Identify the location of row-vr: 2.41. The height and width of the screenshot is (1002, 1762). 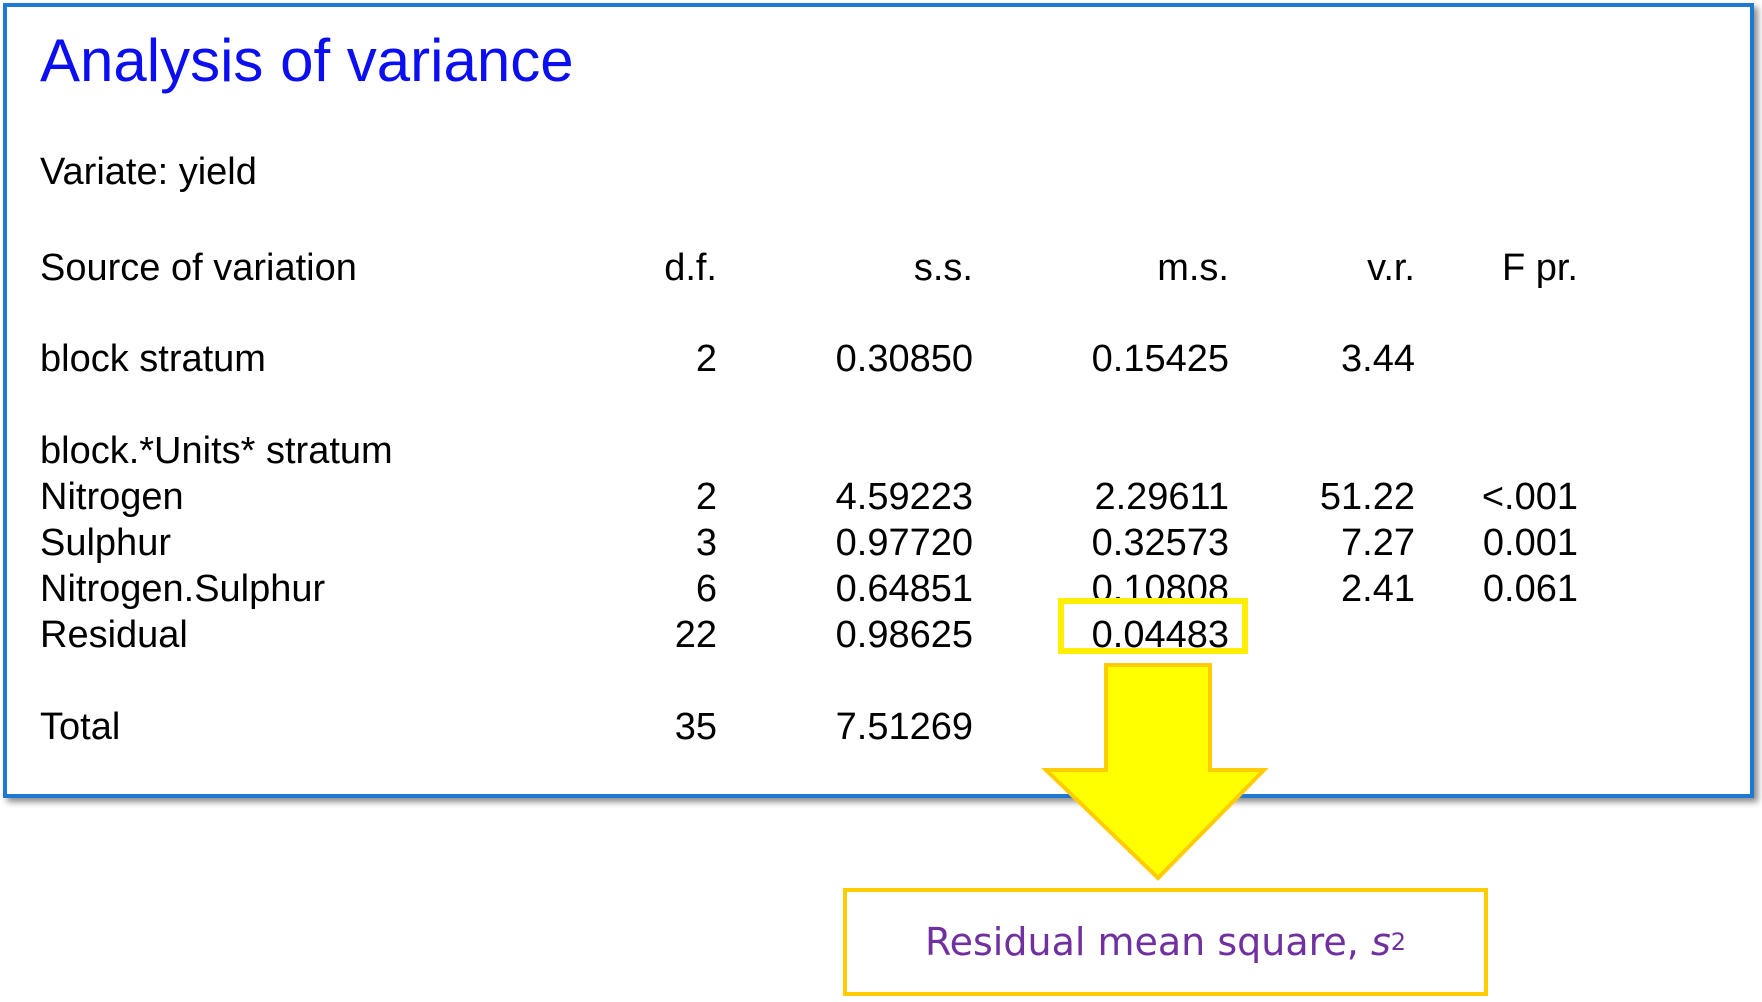
(1378, 589).